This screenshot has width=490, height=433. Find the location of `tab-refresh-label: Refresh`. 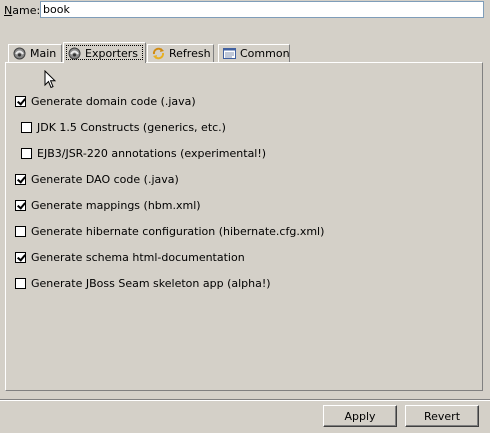

tab-refresh-label: Refresh is located at coordinates (190, 53).